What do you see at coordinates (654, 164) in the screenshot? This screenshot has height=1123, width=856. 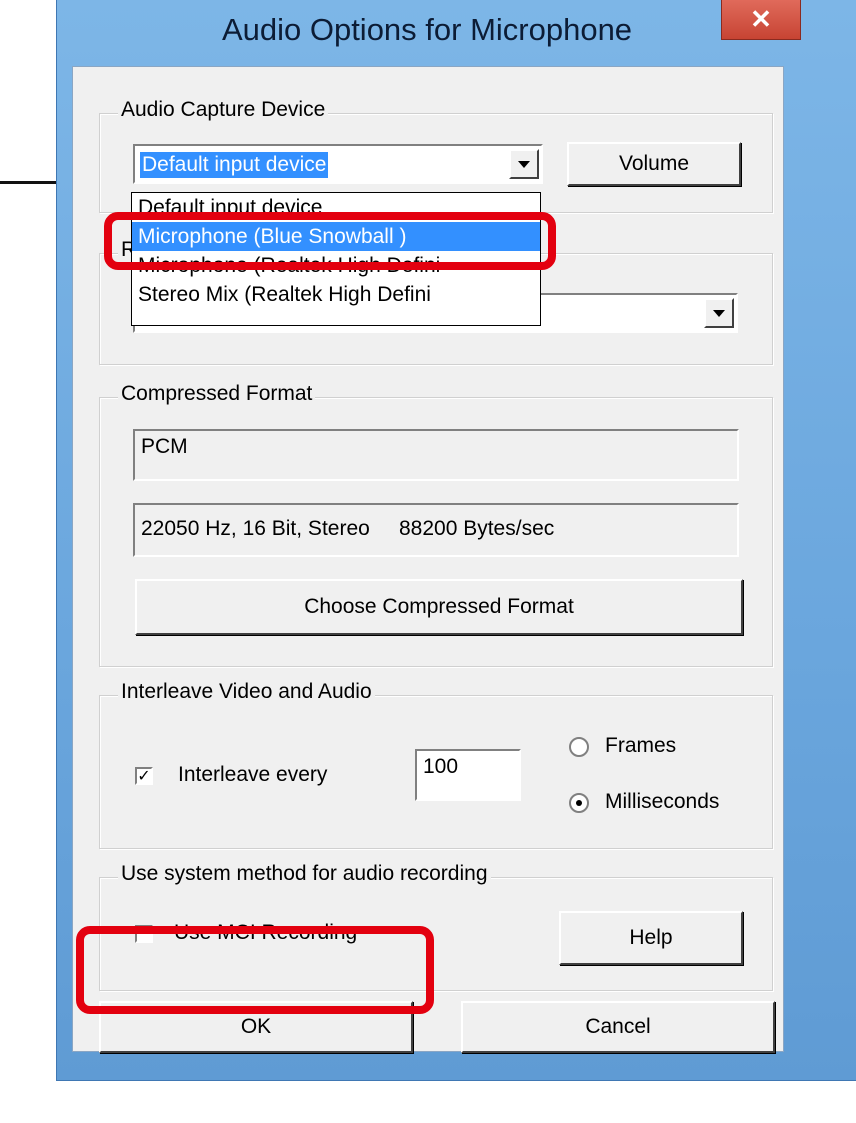 I see `volume-button: Volume` at bounding box center [654, 164].